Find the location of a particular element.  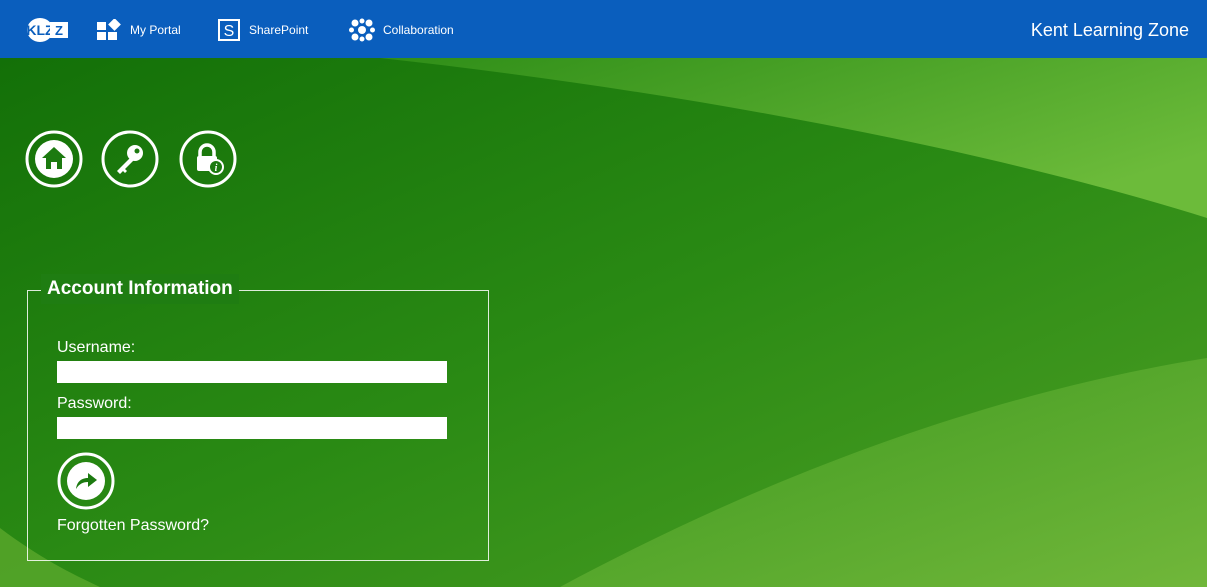

collaboration-icon is located at coordinates (362, 30).